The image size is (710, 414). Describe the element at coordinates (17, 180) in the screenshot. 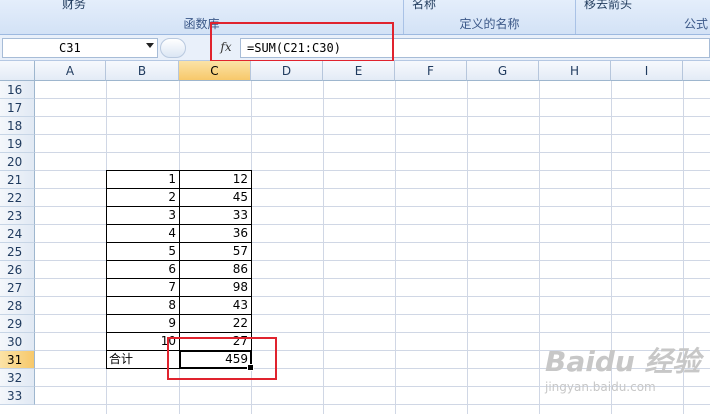

I see `row-header-21: 21` at that location.